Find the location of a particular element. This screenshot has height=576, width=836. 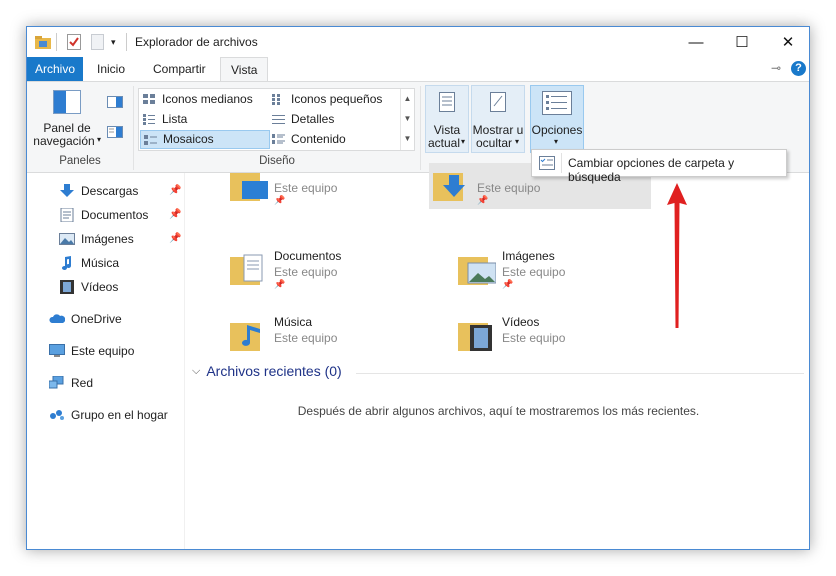

nav-item-onedrive: OneDrive is located at coordinates (85, 319).